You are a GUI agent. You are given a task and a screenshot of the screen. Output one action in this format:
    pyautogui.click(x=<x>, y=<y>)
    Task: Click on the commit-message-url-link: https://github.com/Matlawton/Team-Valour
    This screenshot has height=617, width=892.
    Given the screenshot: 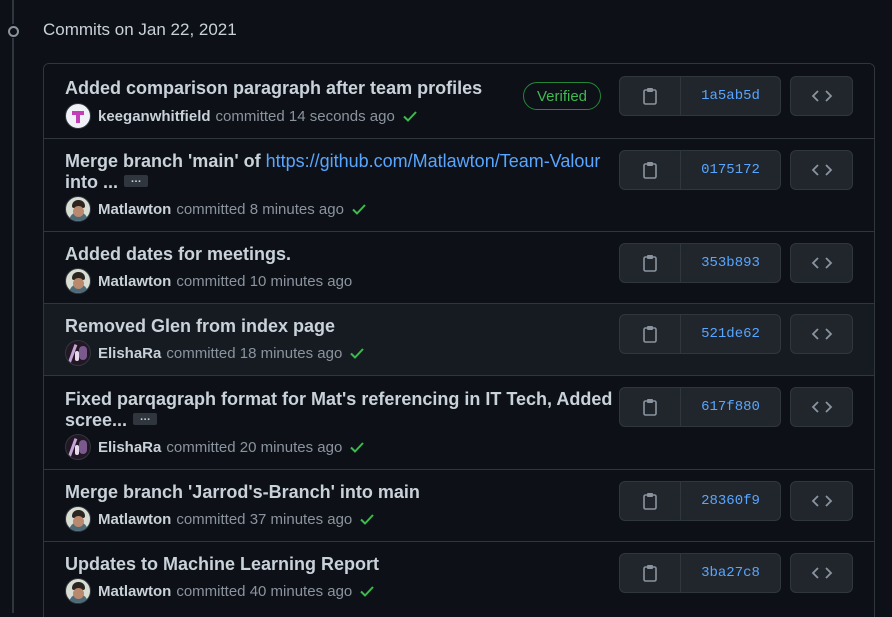 What is the action you would take?
    pyautogui.click(x=433, y=161)
    